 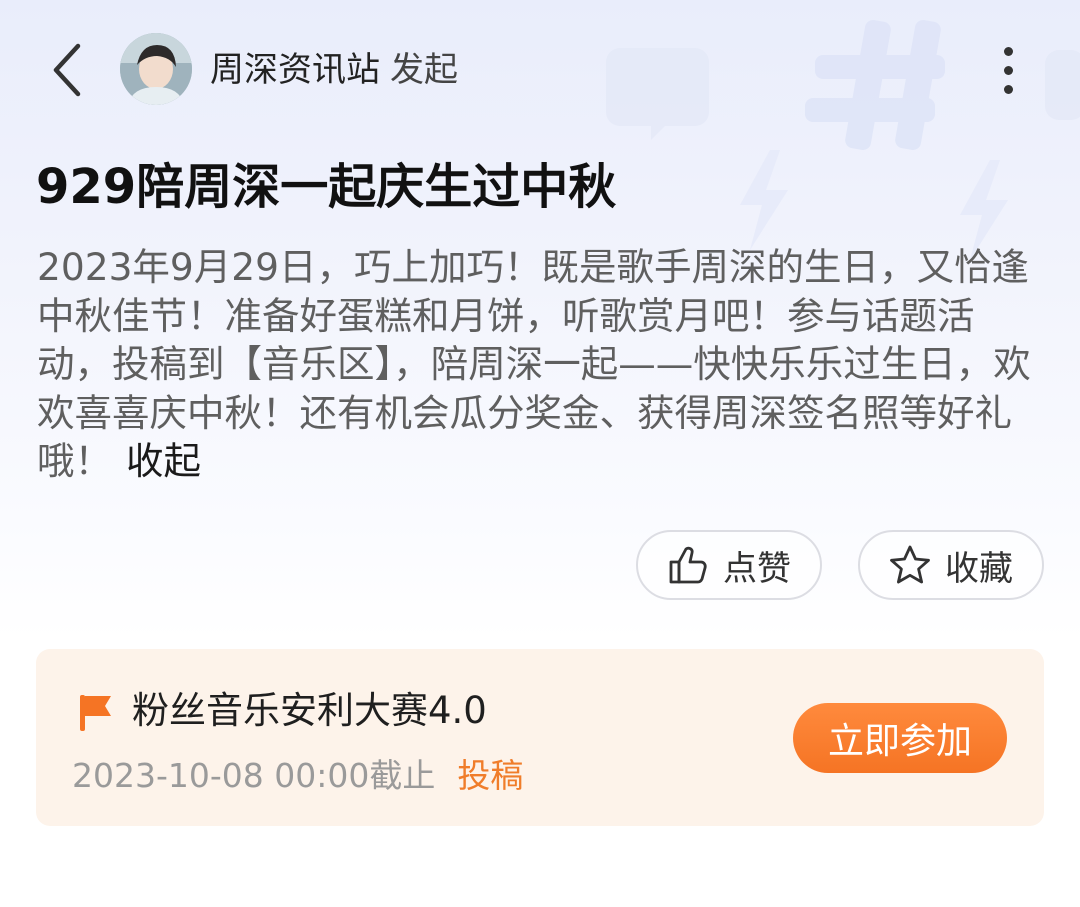 What do you see at coordinates (757, 568) in the screenshot?
I see `like-label: 点赞` at bounding box center [757, 568].